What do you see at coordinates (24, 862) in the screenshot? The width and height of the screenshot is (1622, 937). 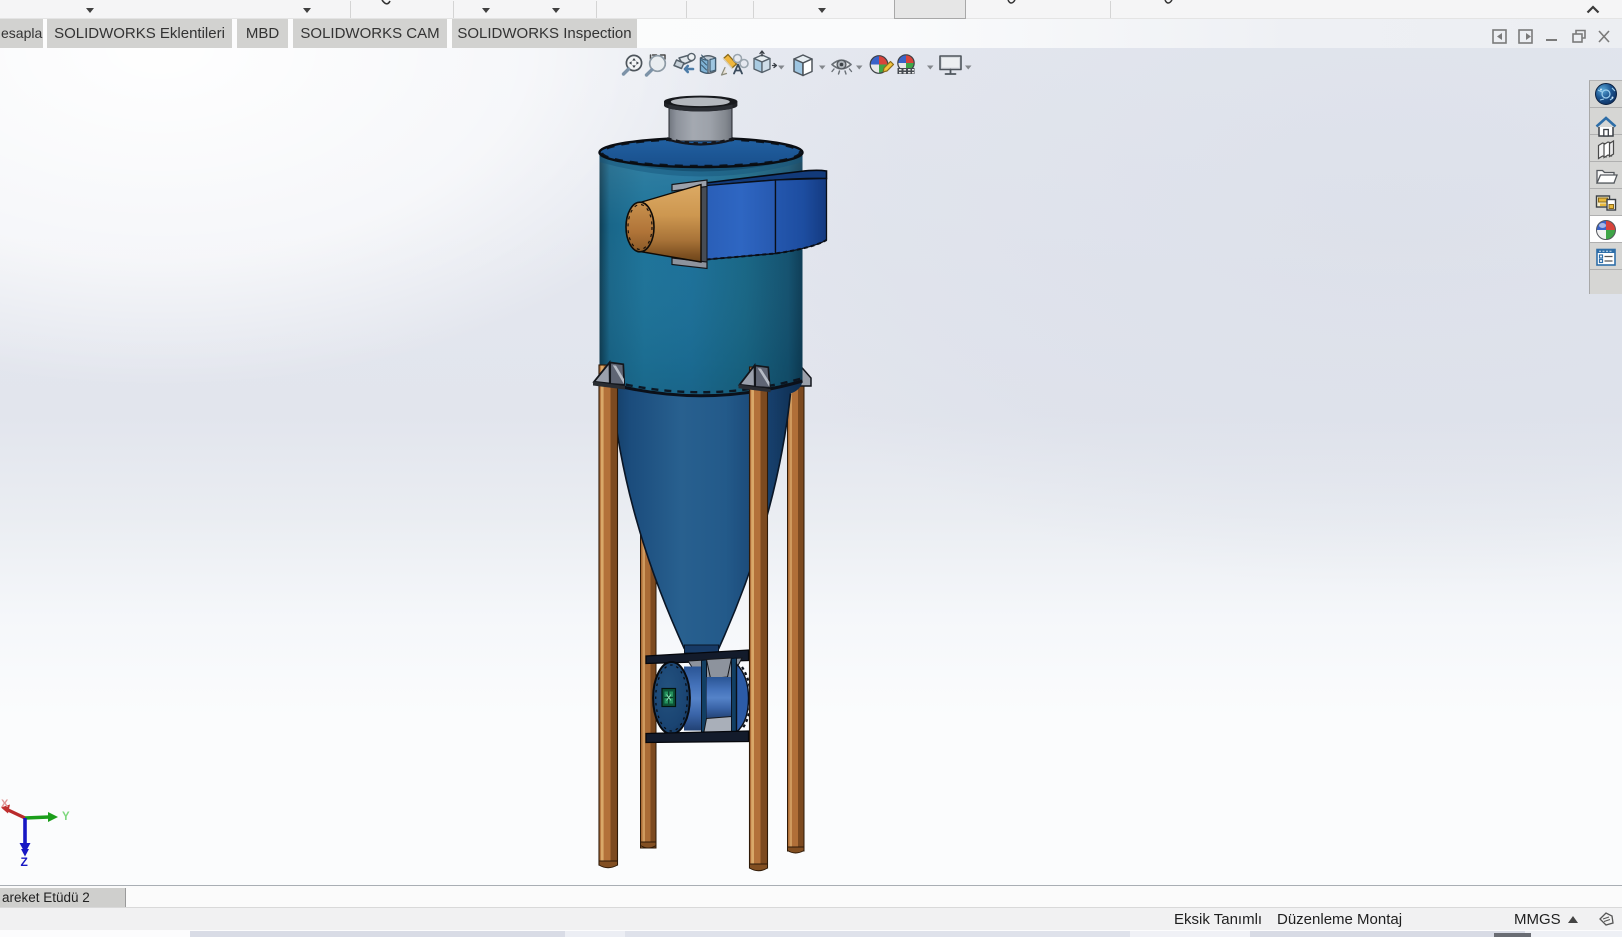 I see `svg-text: Z` at bounding box center [24, 862].